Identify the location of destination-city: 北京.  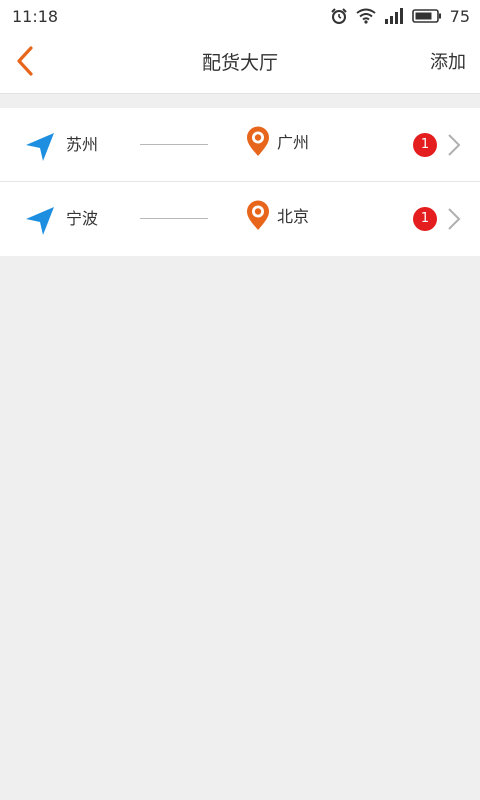
(293, 216).